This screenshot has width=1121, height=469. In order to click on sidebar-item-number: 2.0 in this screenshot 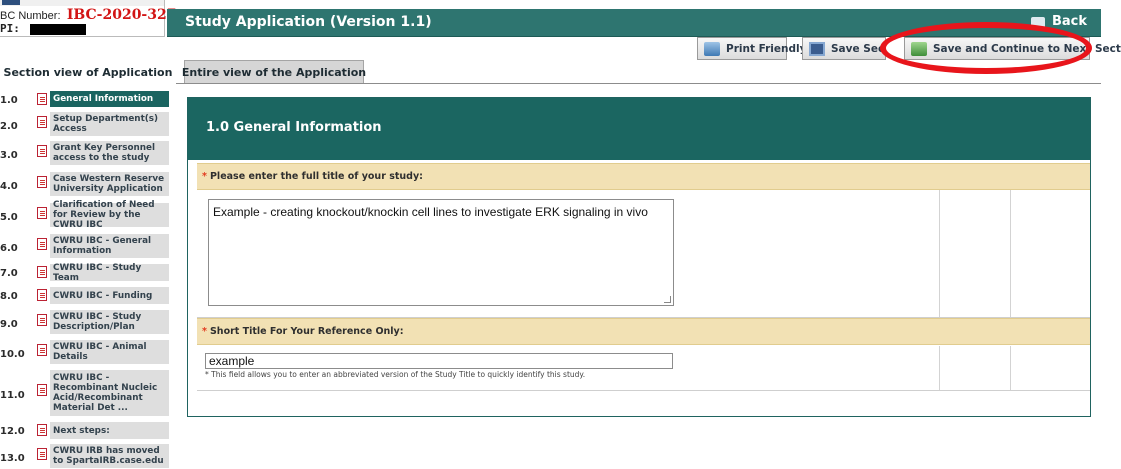, I will do `click(9, 126)`.